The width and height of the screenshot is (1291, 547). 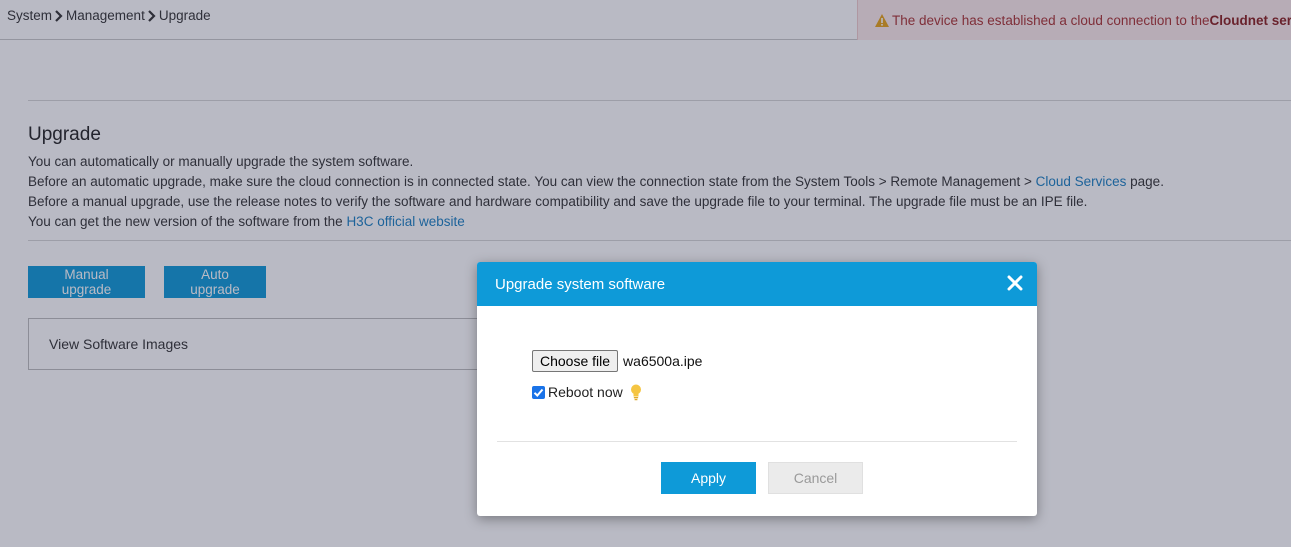 What do you see at coordinates (1015, 283) in the screenshot?
I see `close-icon` at bounding box center [1015, 283].